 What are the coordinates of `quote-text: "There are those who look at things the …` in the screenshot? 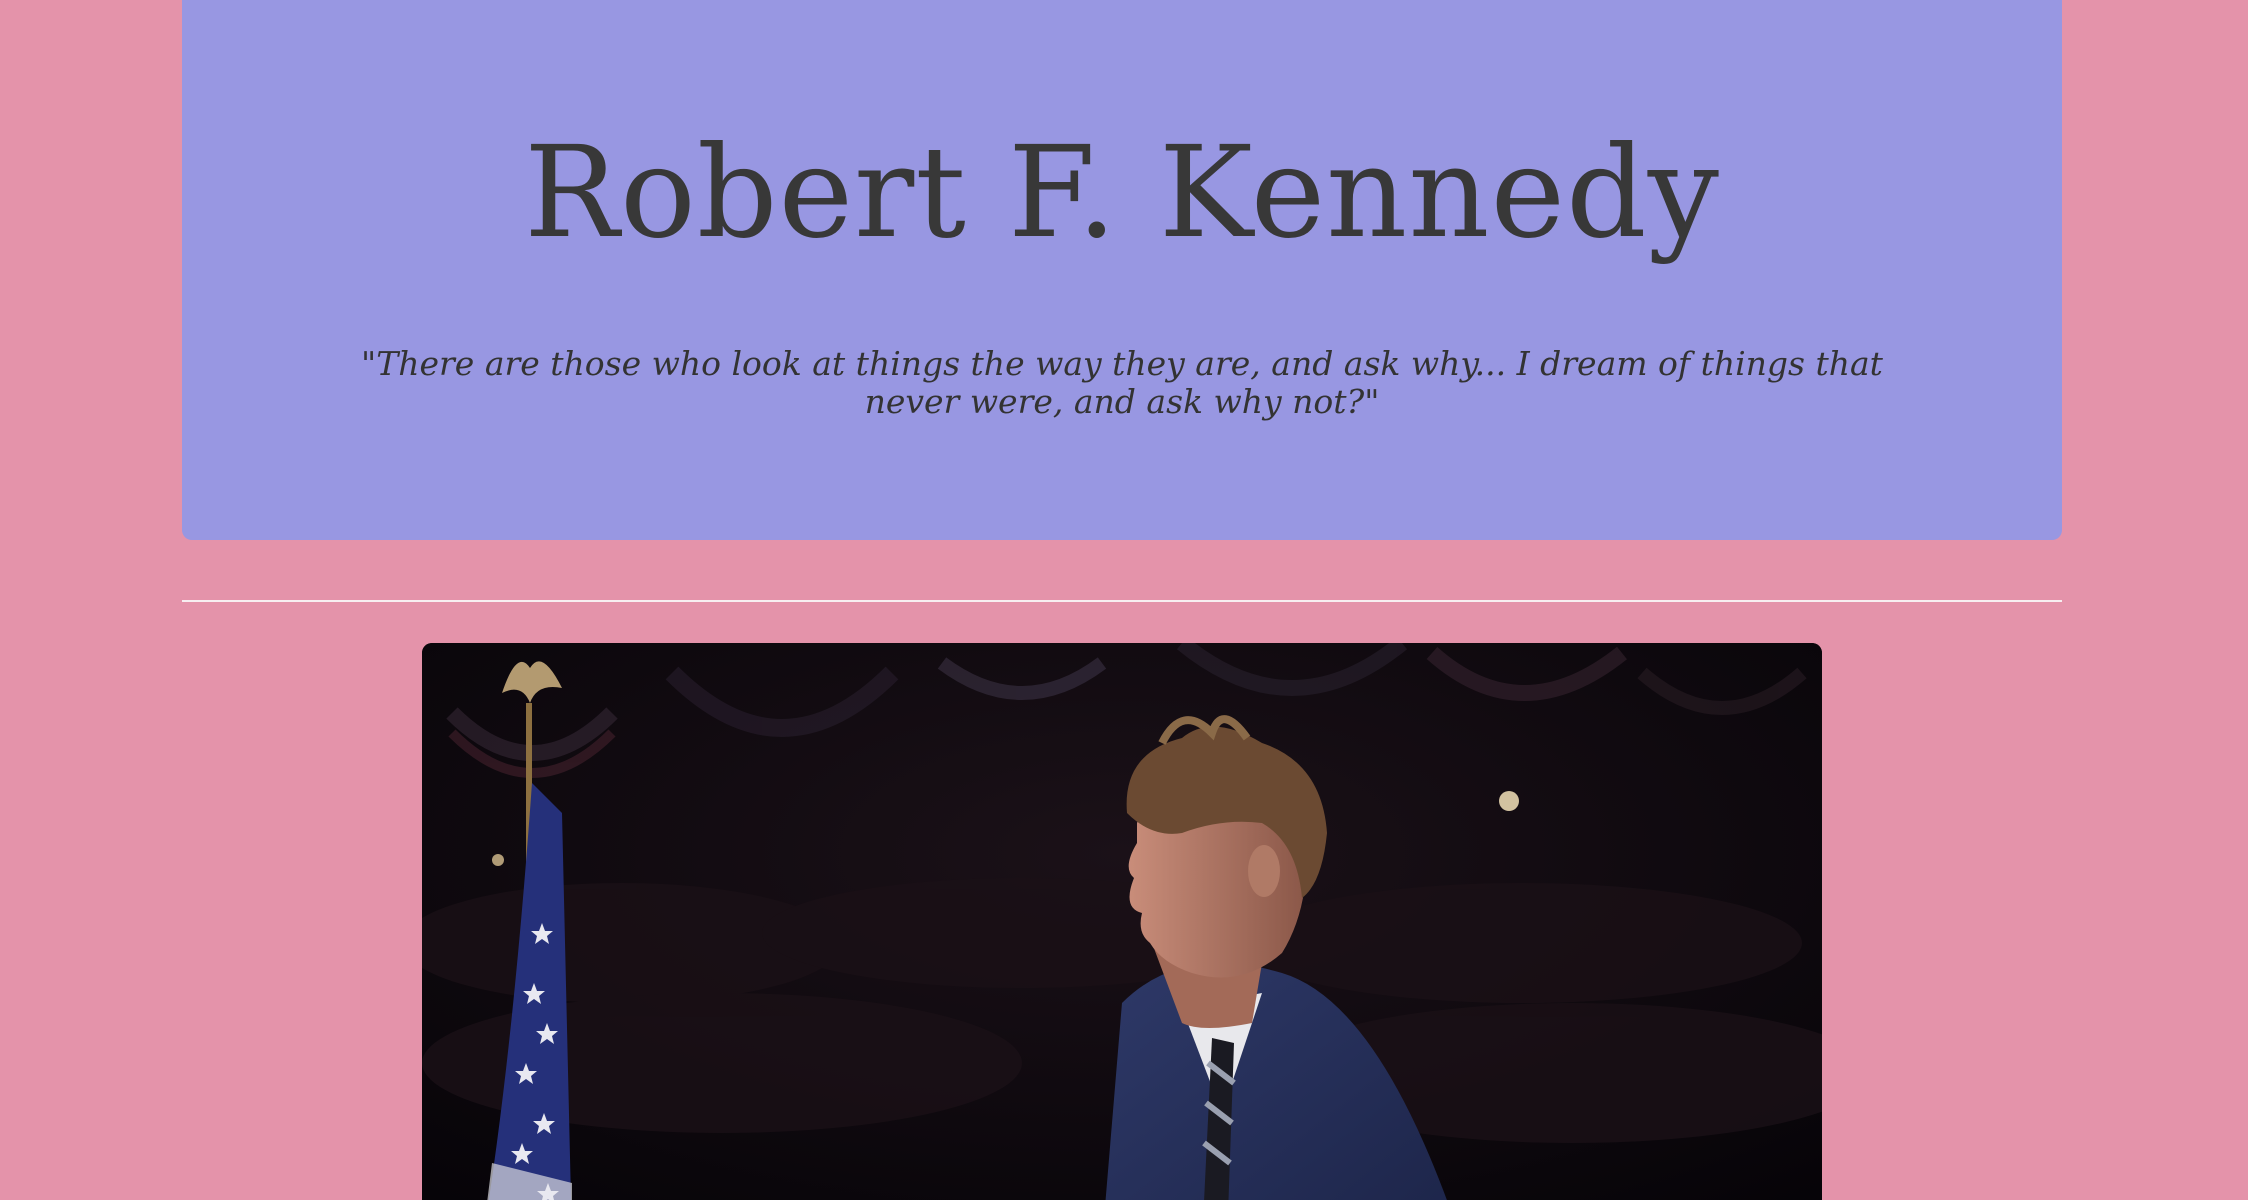 It's located at (1122, 382).